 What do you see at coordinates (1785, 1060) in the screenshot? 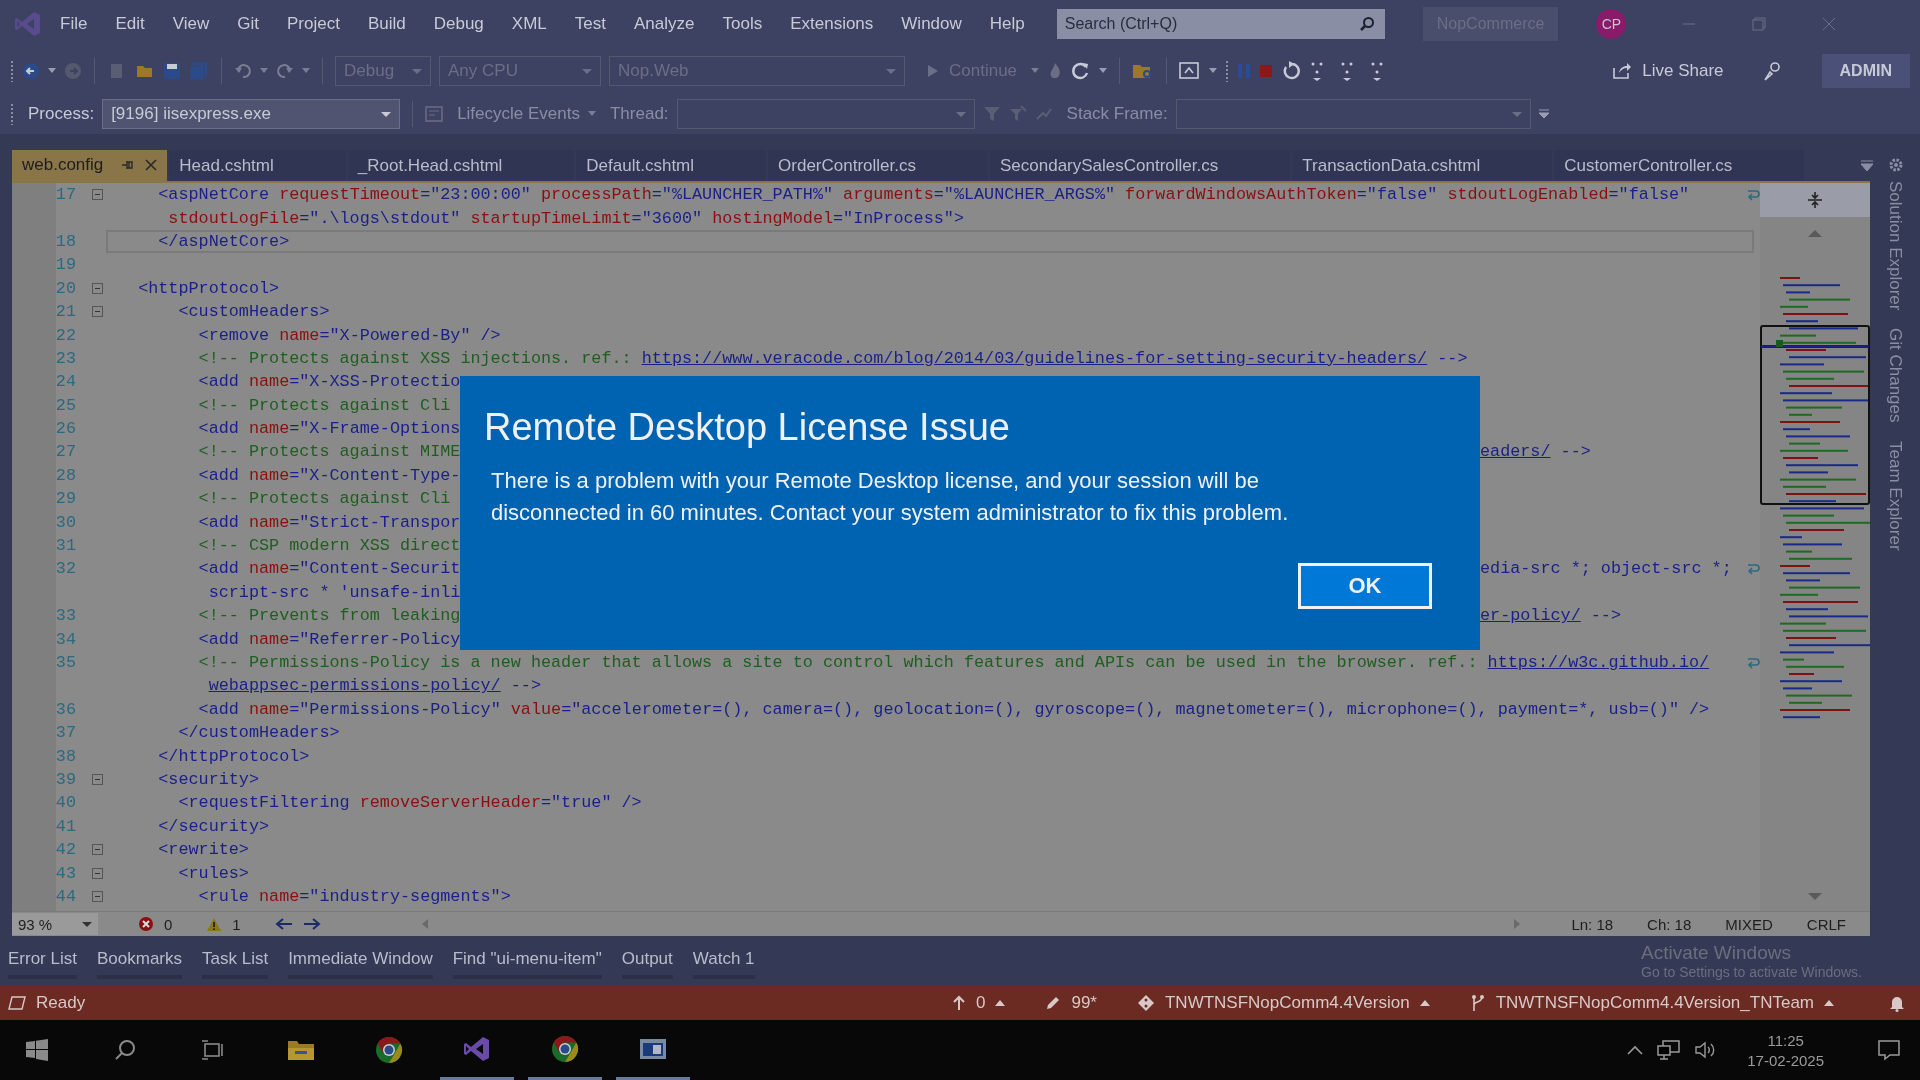
I see `clock-date: 17-02-2025` at bounding box center [1785, 1060].